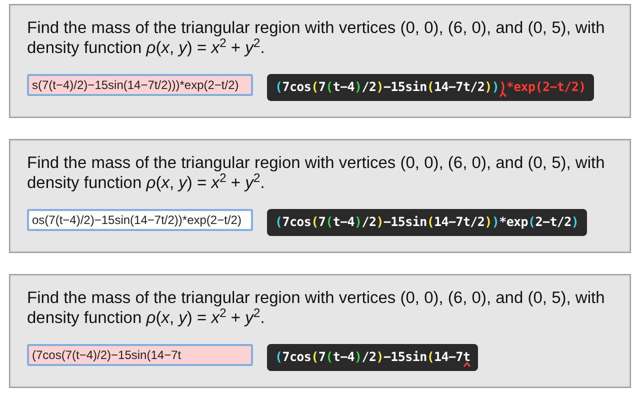  What do you see at coordinates (448, 357) in the screenshot?
I see `expression-token: 14−7` at bounding box center [448, 357].